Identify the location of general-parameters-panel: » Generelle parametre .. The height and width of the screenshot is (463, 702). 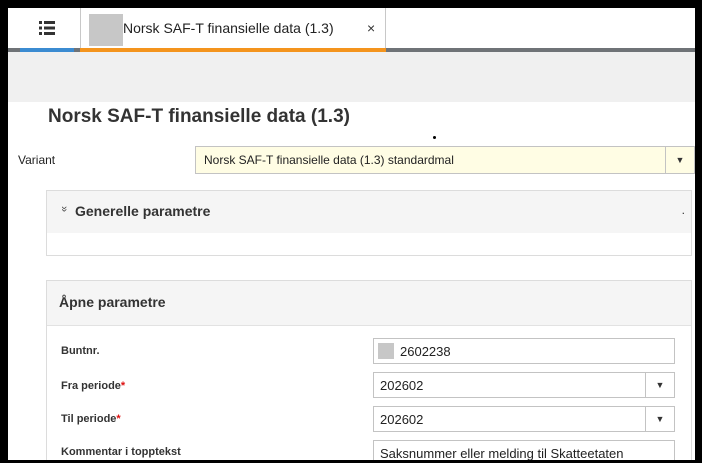
(369, 223).